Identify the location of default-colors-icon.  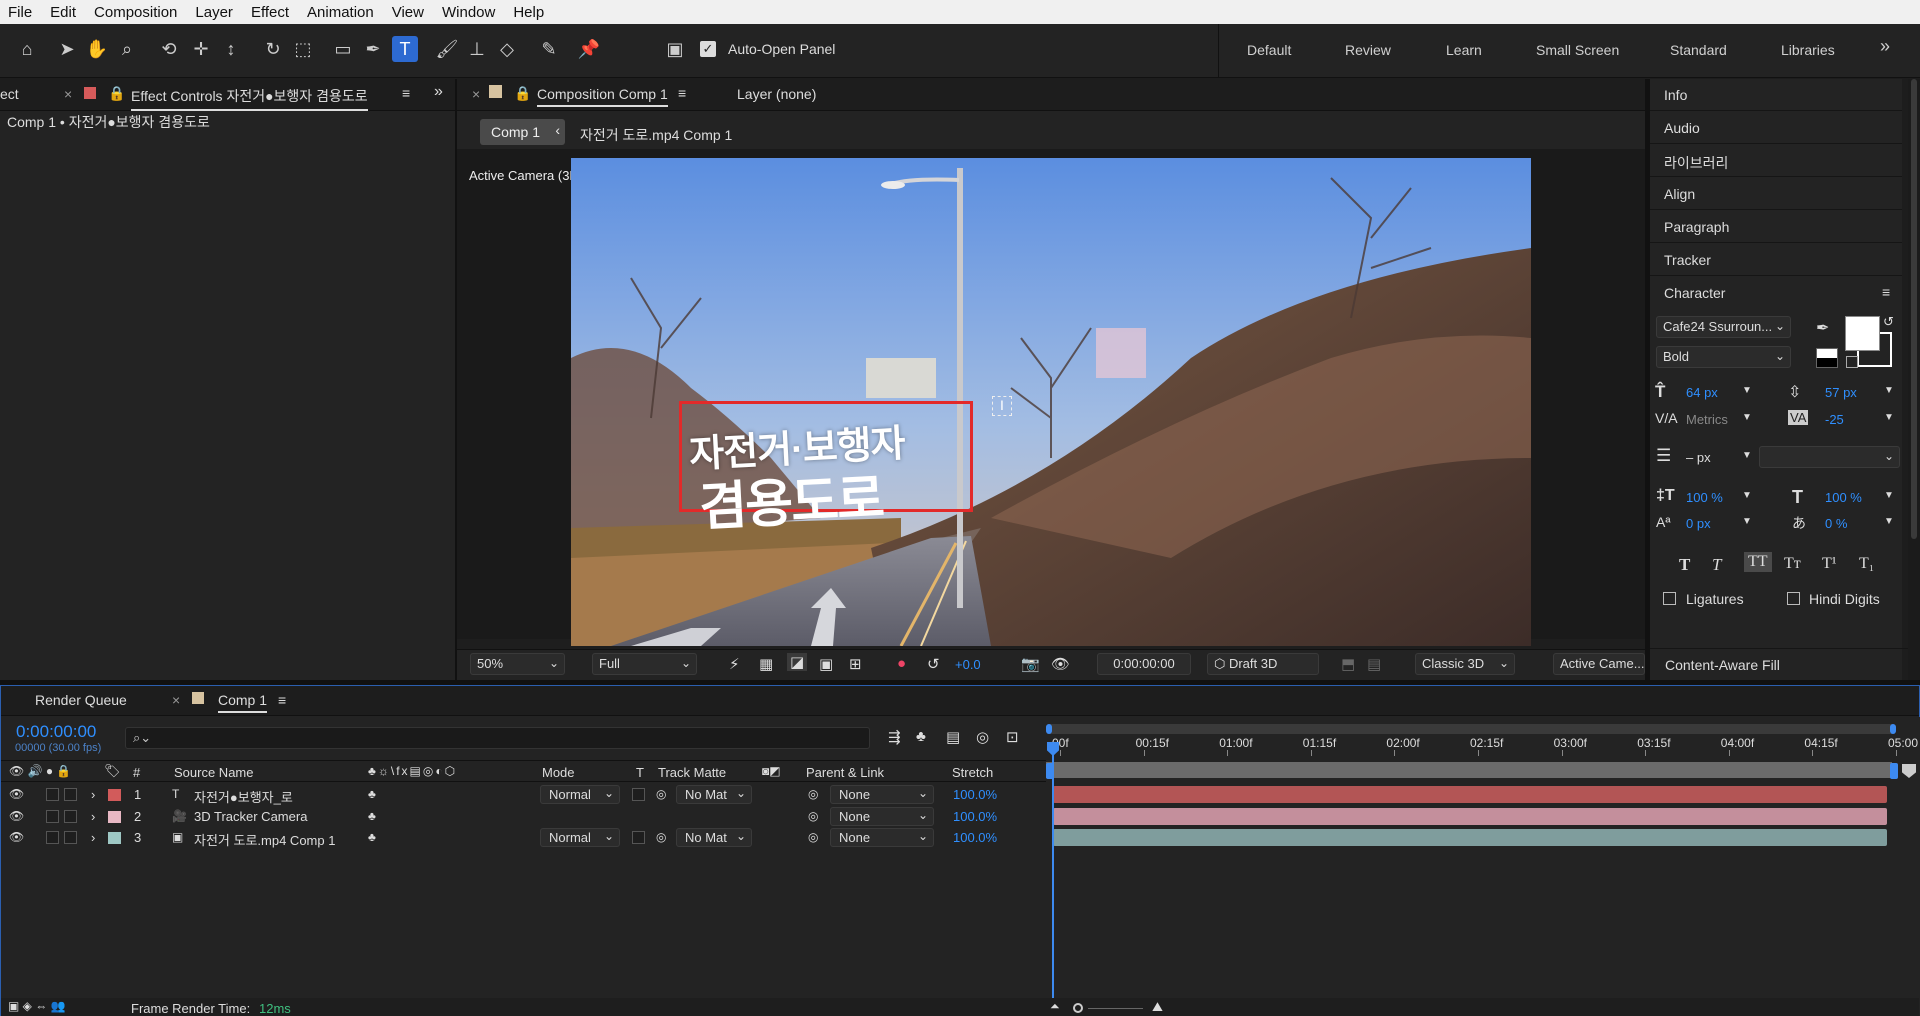
(1827, 358).